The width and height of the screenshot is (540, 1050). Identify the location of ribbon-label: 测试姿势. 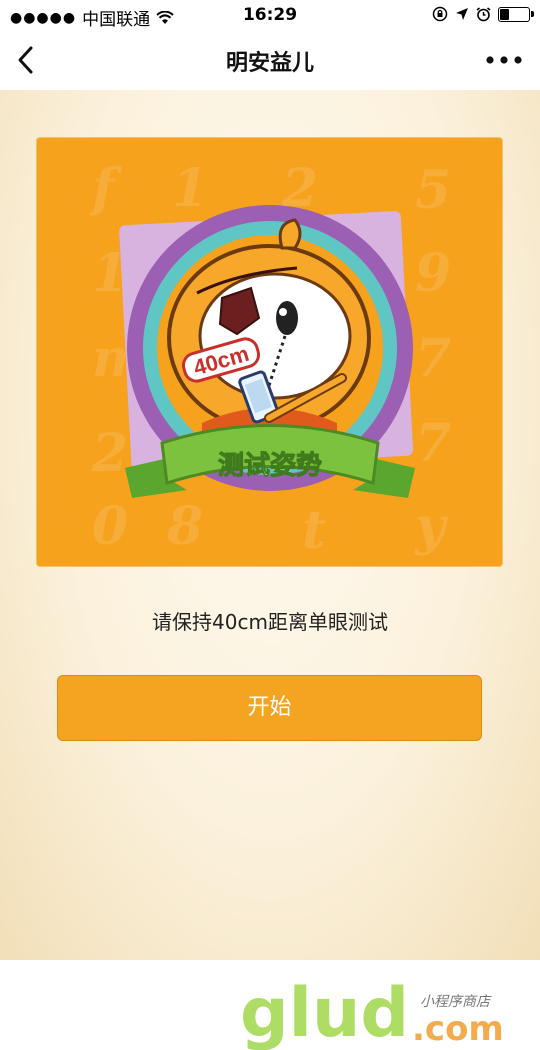
(270, 466).